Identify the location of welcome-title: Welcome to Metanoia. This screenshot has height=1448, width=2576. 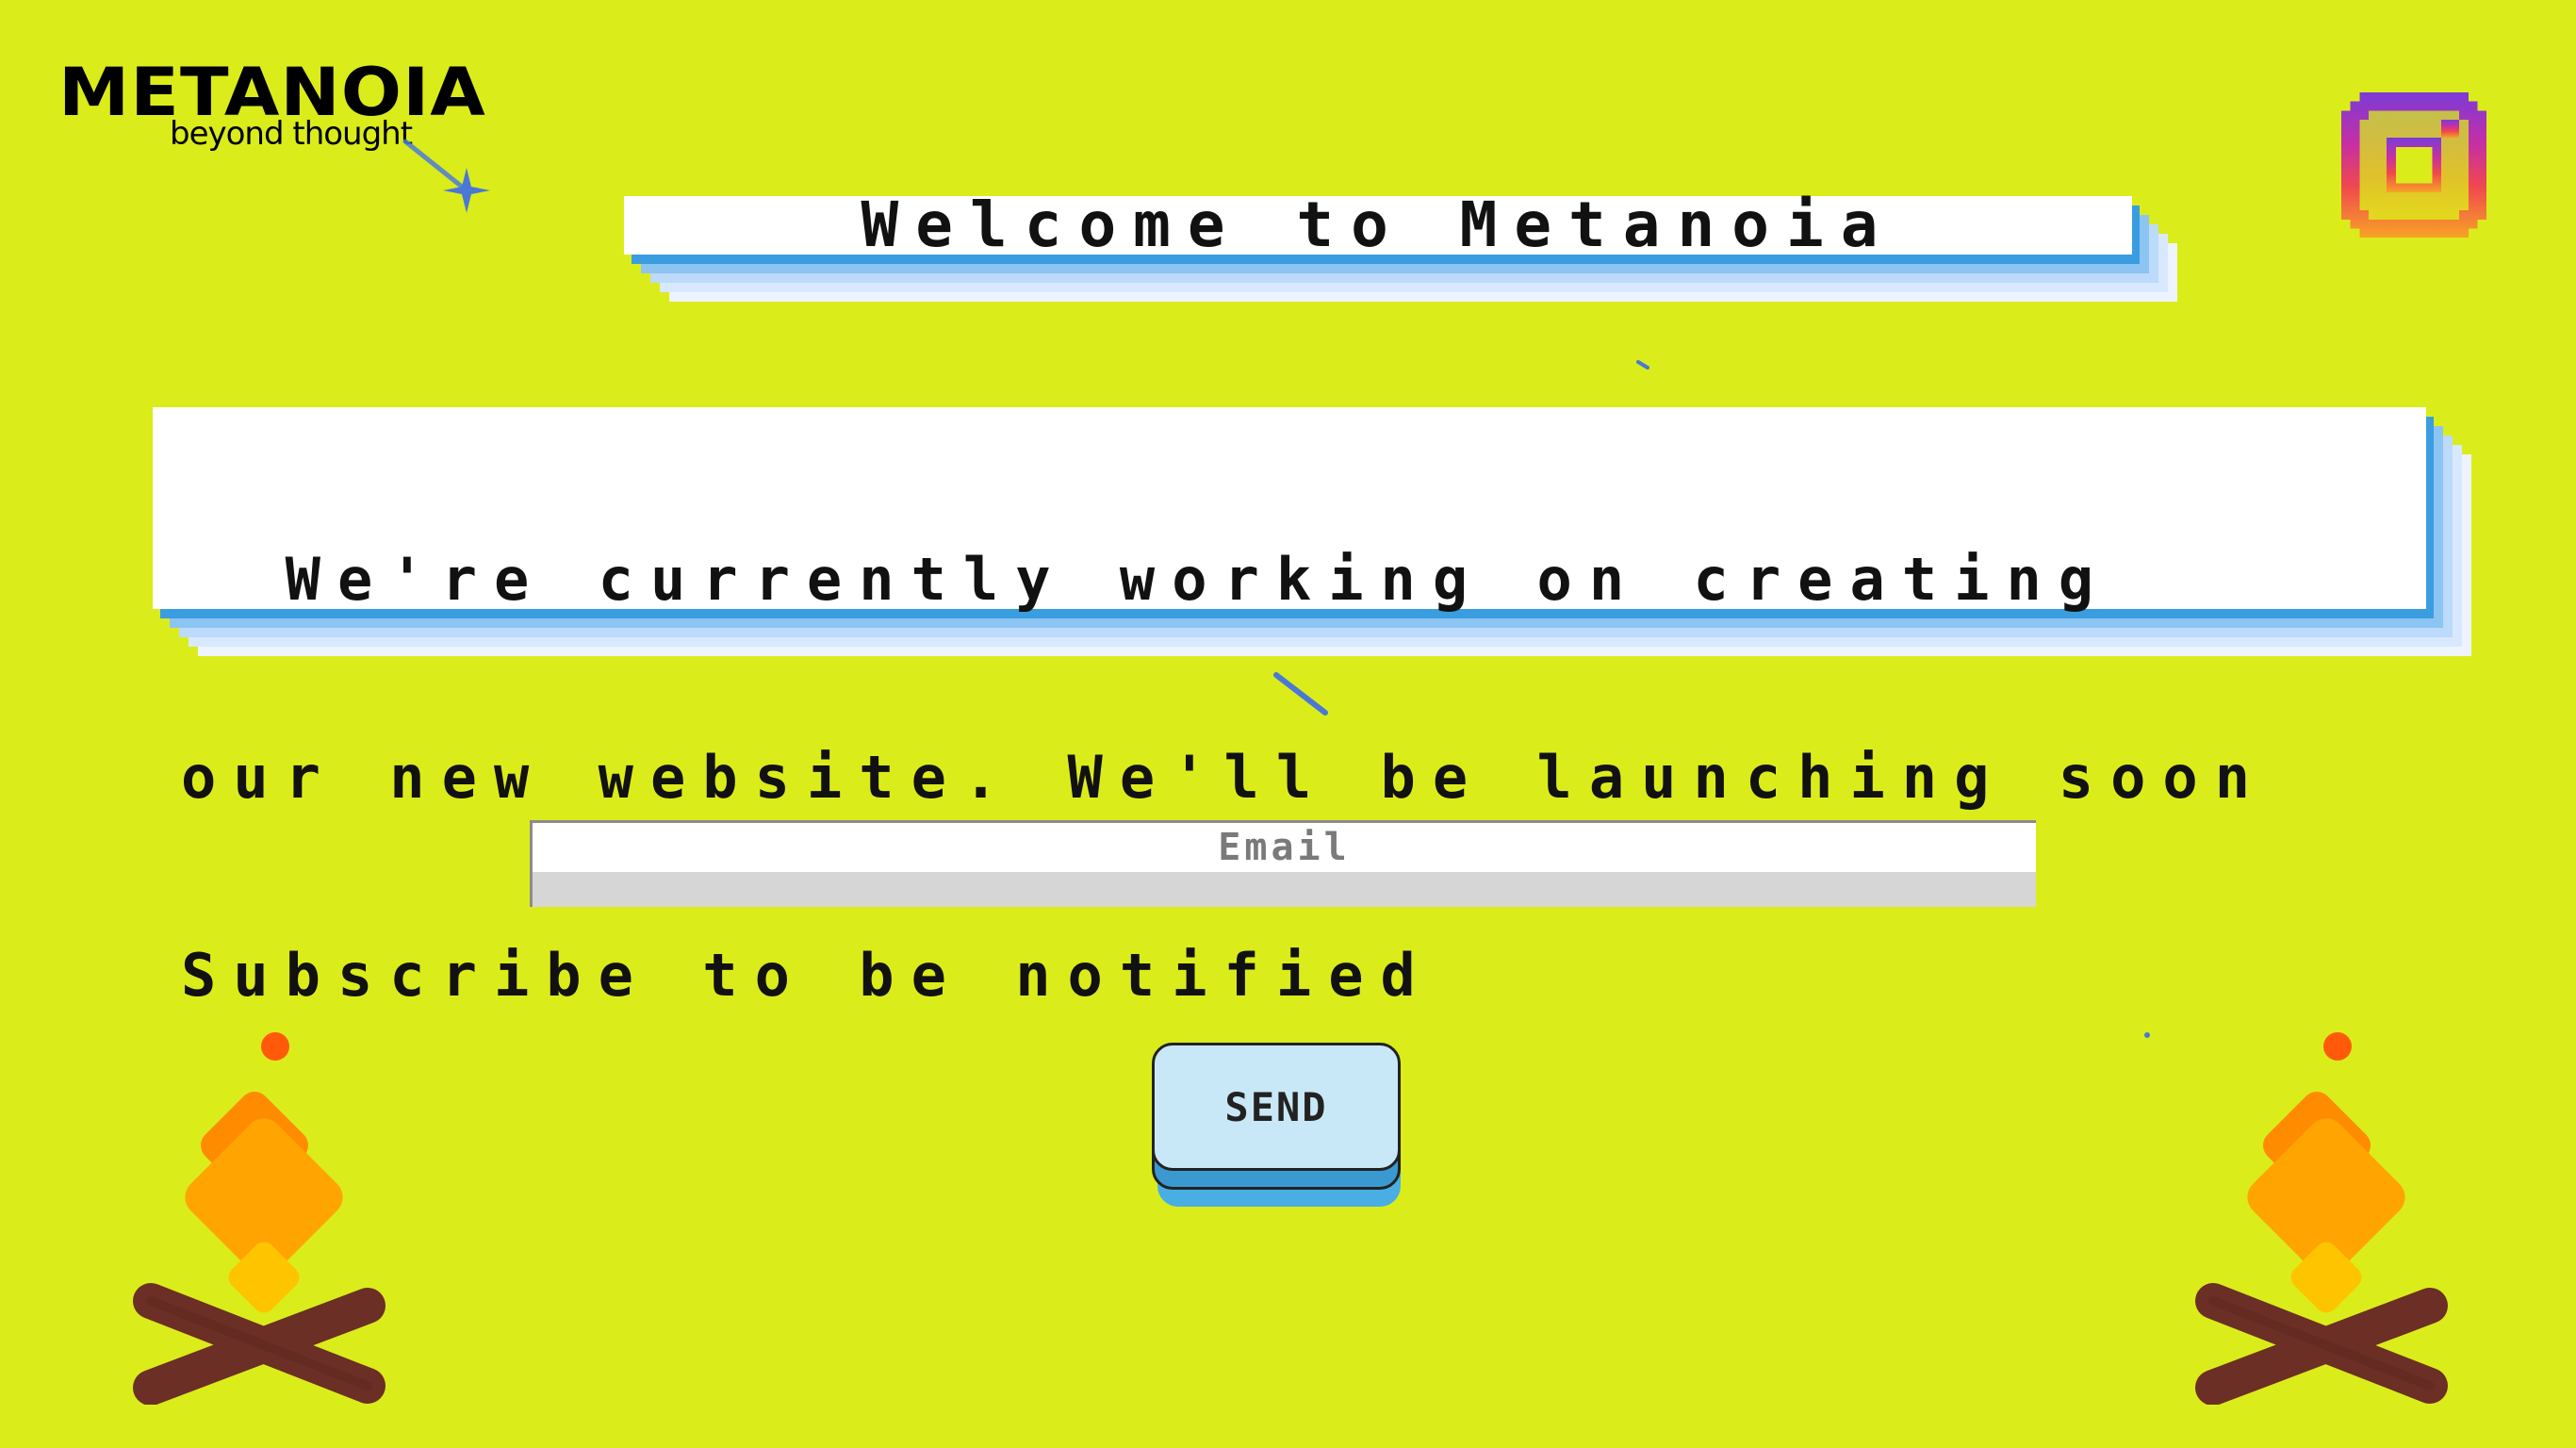
(1378, 225).